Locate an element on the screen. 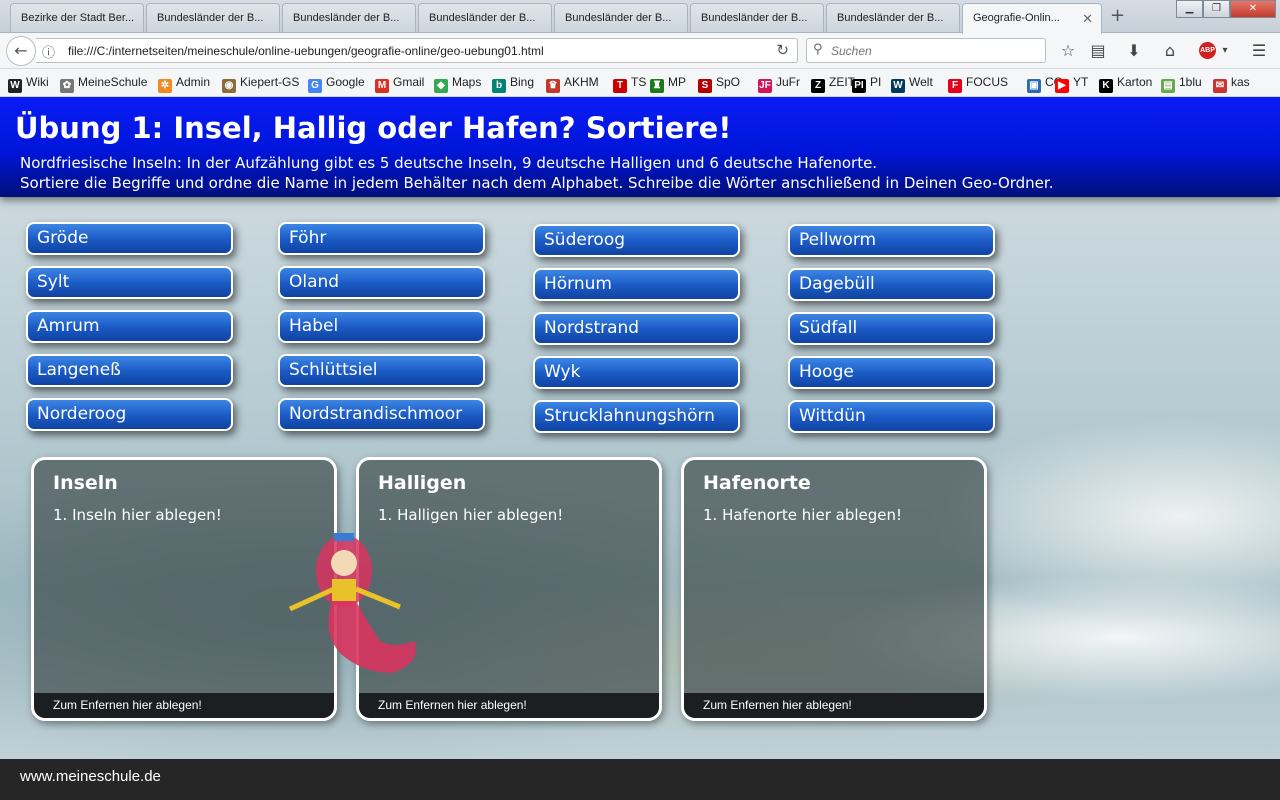  bin-placeholder-item: 1. Inseln hier ablegen! is located at coordinates (137, 515).